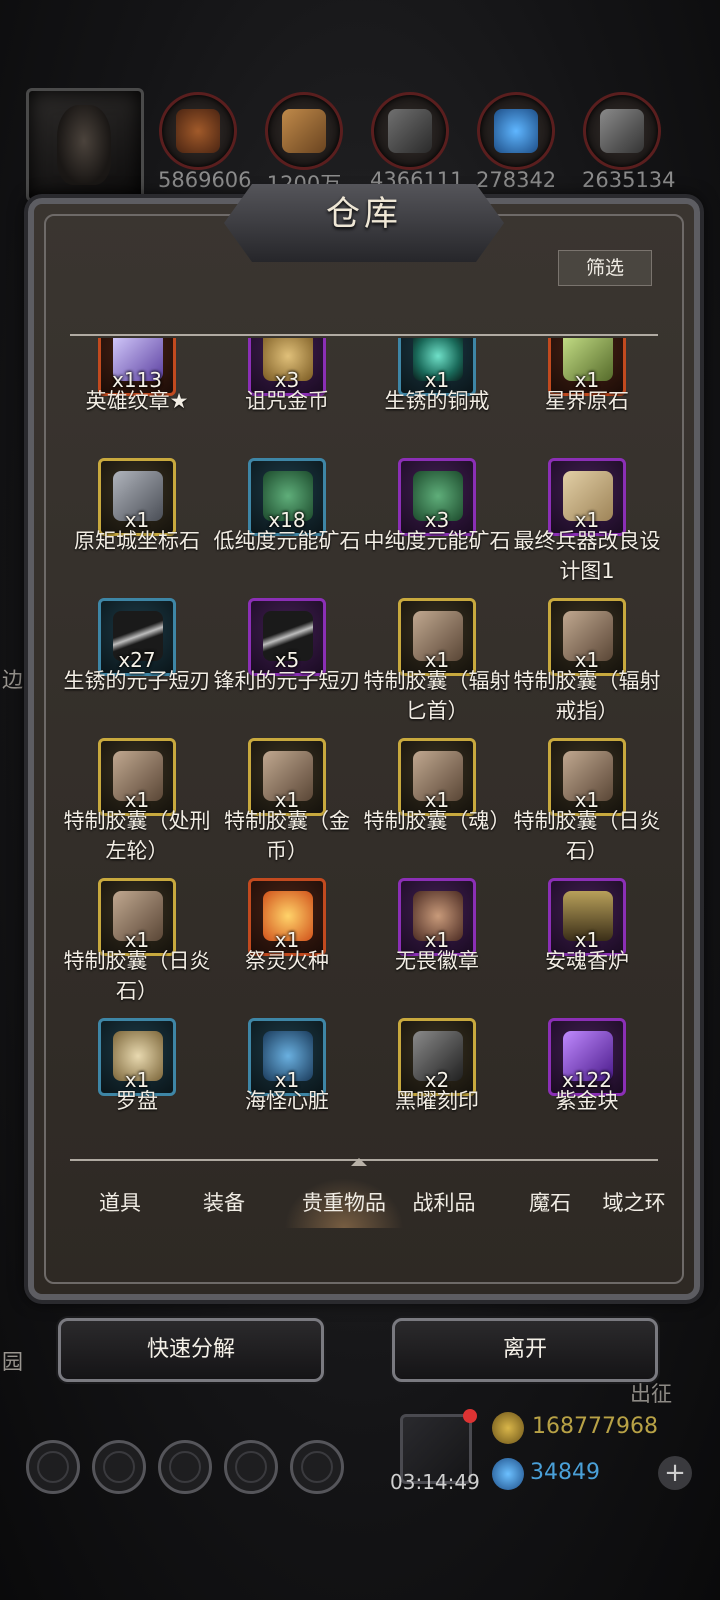 Image resolution: width=720 pixels, height=1600 pixels. I want to click on settings-icon, so click(53, 1467).